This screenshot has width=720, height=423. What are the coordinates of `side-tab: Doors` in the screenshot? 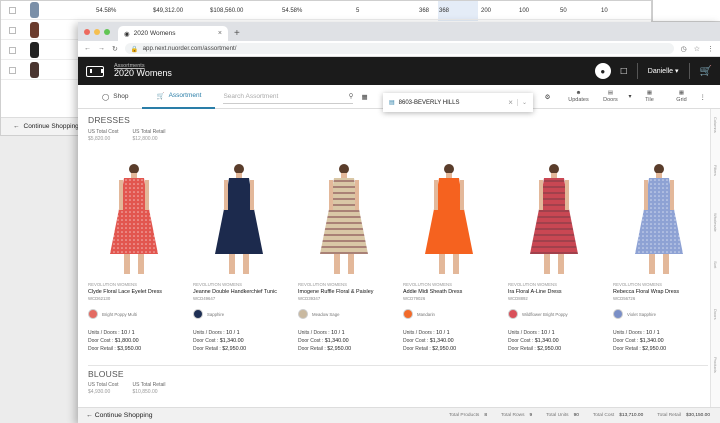 It's located at (715, 314).